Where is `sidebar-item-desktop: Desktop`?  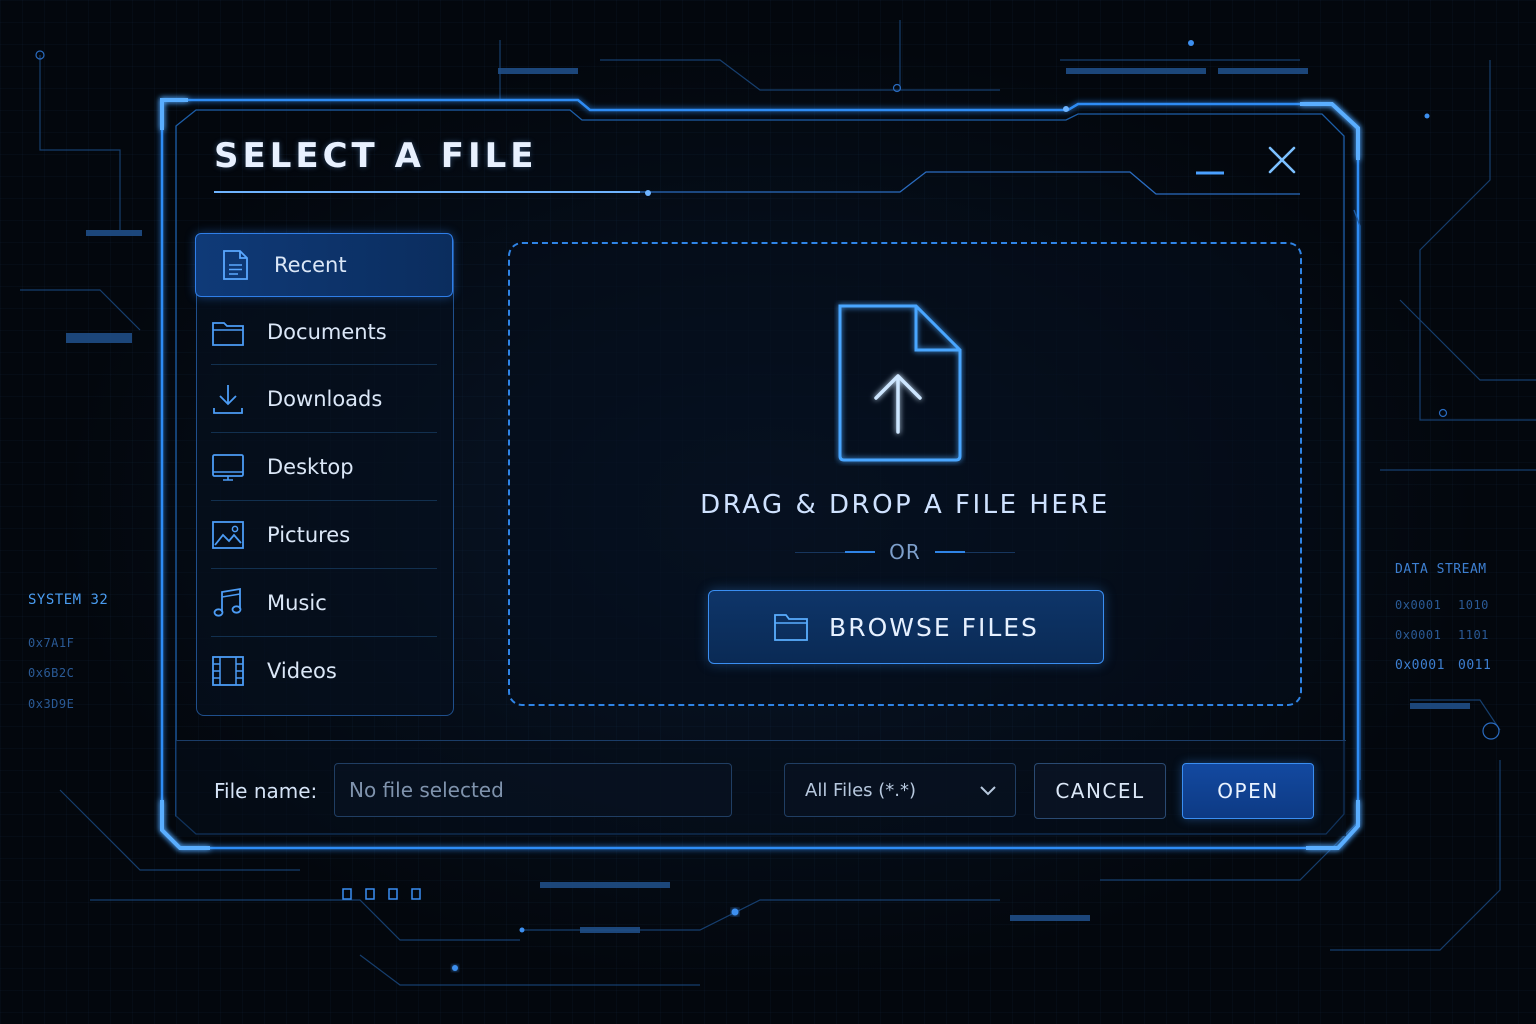
sidebar-item-desktop: Desktop is located at coordinates (324, 467).